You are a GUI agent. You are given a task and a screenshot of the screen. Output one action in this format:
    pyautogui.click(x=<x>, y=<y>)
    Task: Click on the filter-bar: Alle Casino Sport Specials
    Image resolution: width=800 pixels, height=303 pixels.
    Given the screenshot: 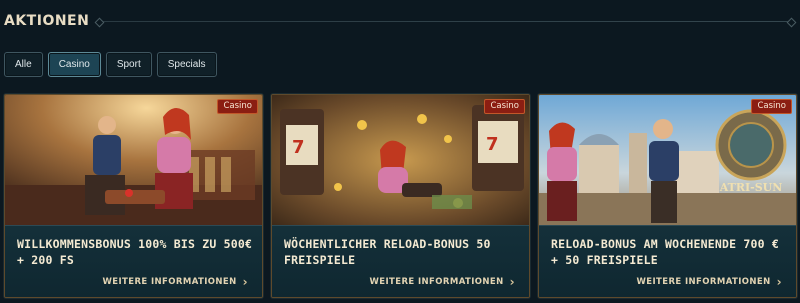 What is the action you would take?
    pyautogui.click(x=110, y=64)
    